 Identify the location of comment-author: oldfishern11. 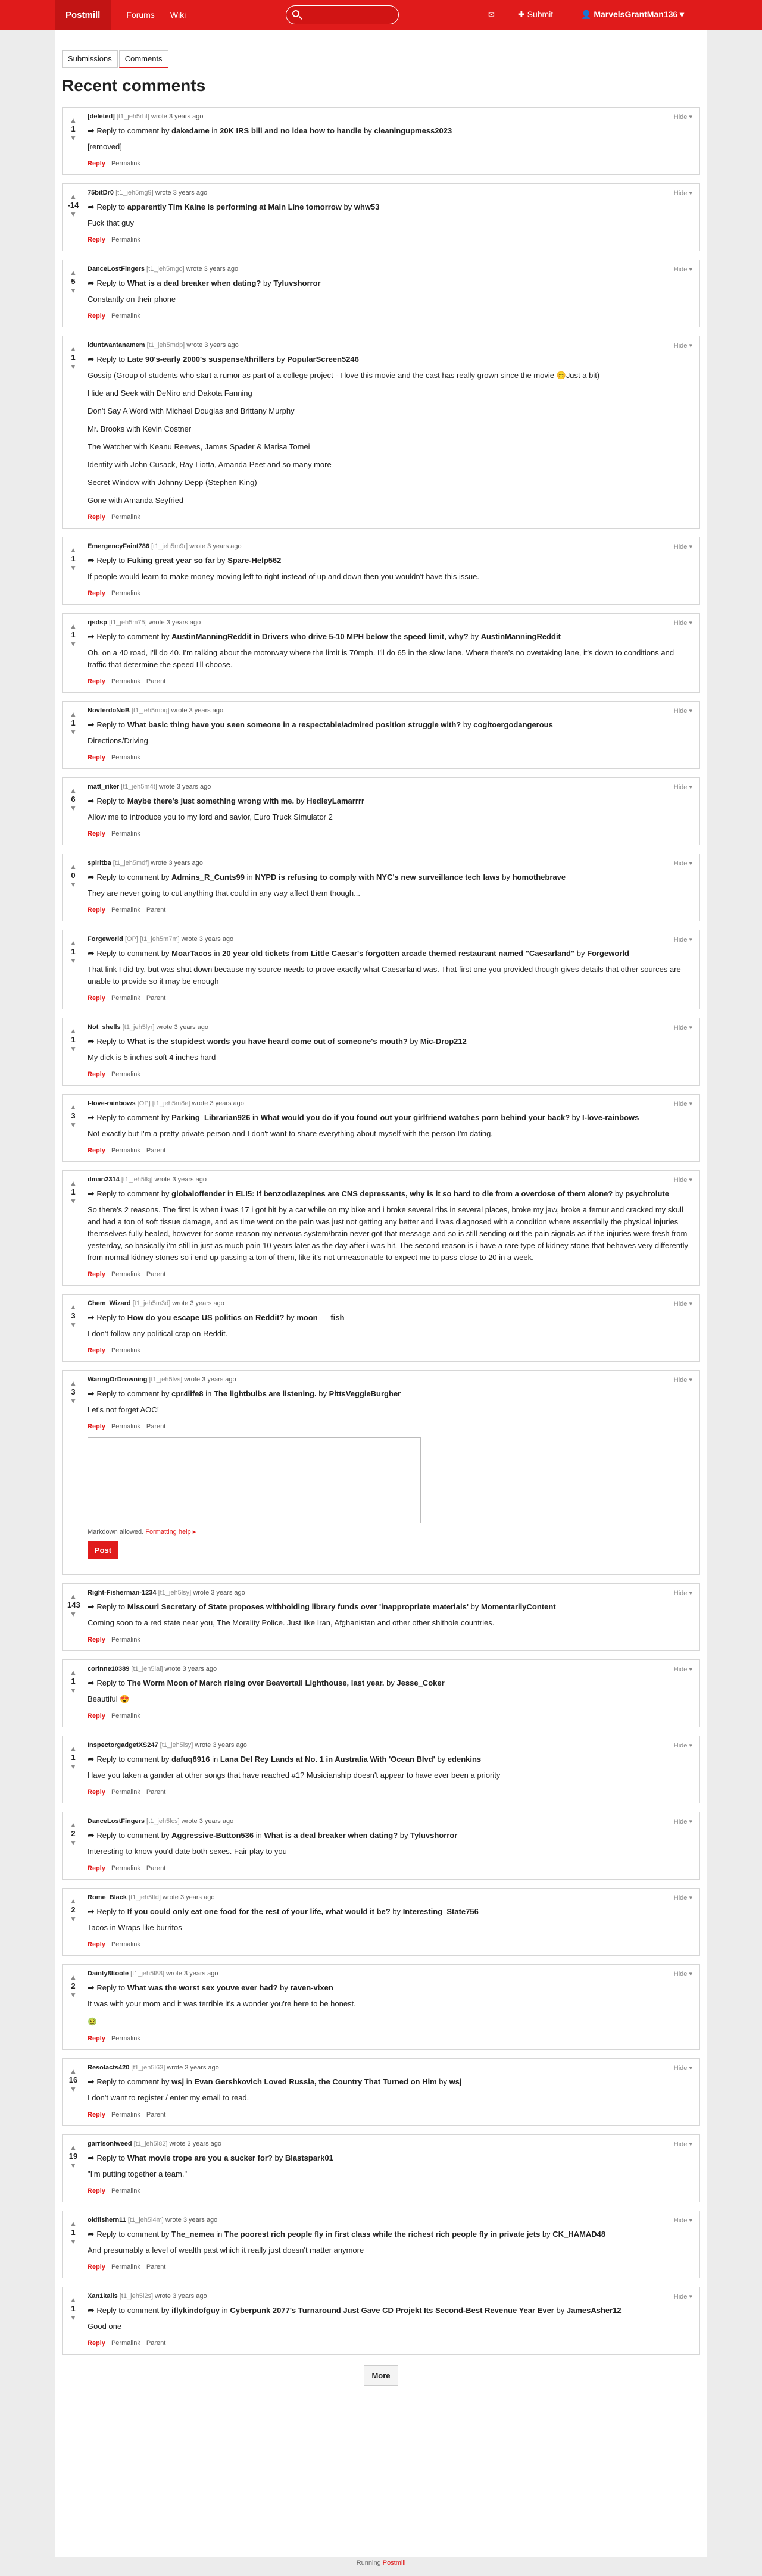
(107, 2220).